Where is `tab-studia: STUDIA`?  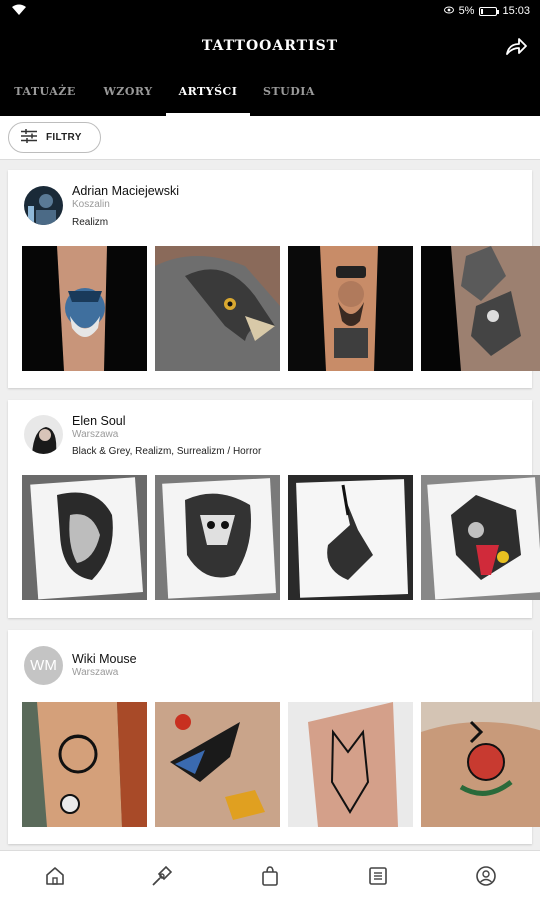 tab-studia: STUDIA is located at coordinates (289, 93).